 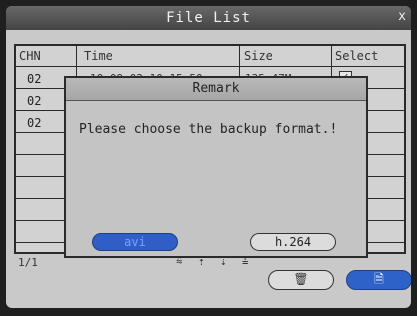 I want to click on header-time: Time, so click(x=98, y=56).